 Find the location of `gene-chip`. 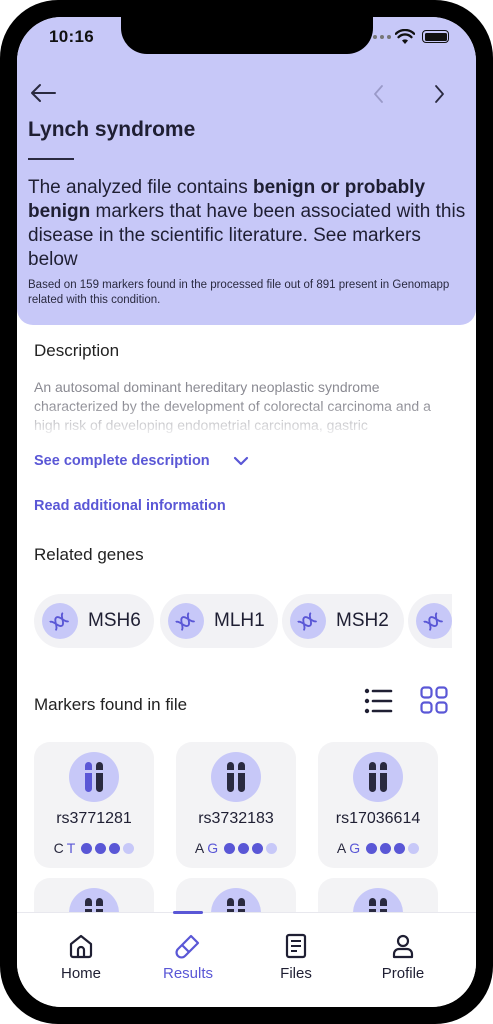

gene-chip is located at coordinates (430, 621).